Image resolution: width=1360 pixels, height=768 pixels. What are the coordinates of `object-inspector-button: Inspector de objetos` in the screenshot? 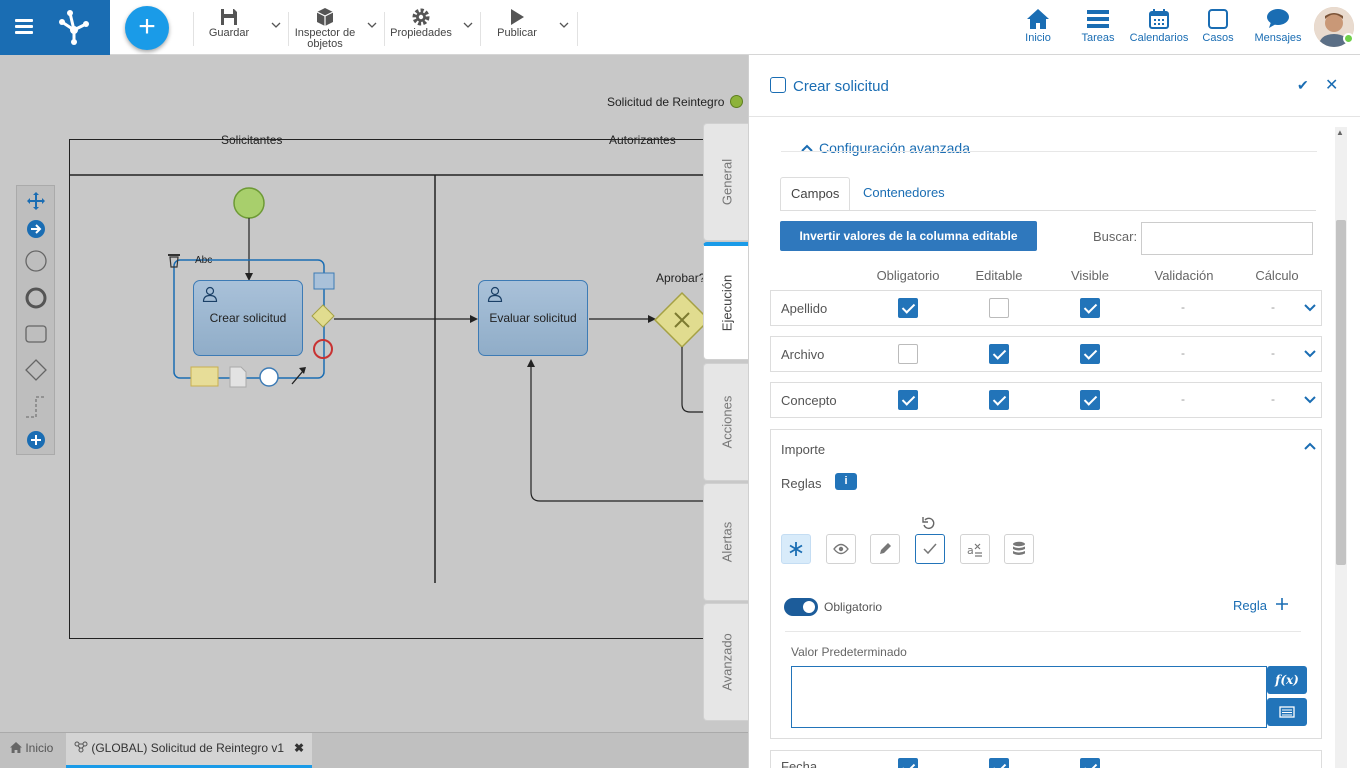 It's located at (325, 29).